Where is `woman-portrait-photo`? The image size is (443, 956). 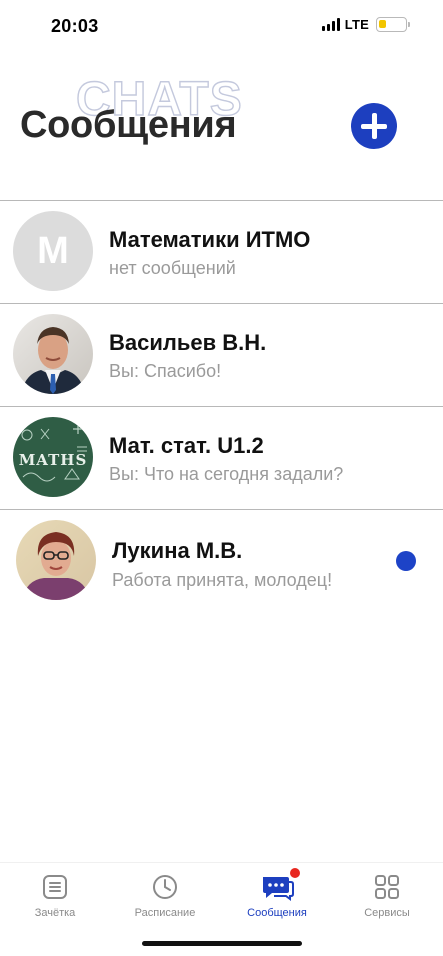 woman-portrait-photo is located at coordinates (56, 560).